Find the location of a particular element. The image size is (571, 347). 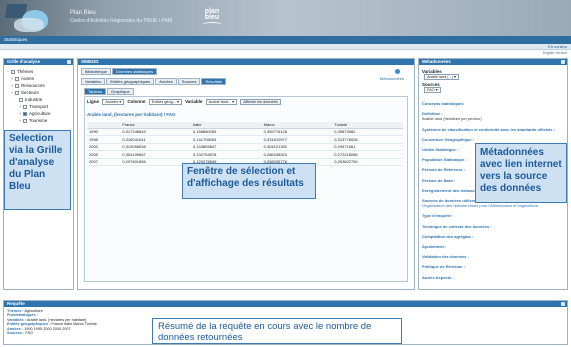

row-select: Années ▾ is located at coordinates (113, 102).